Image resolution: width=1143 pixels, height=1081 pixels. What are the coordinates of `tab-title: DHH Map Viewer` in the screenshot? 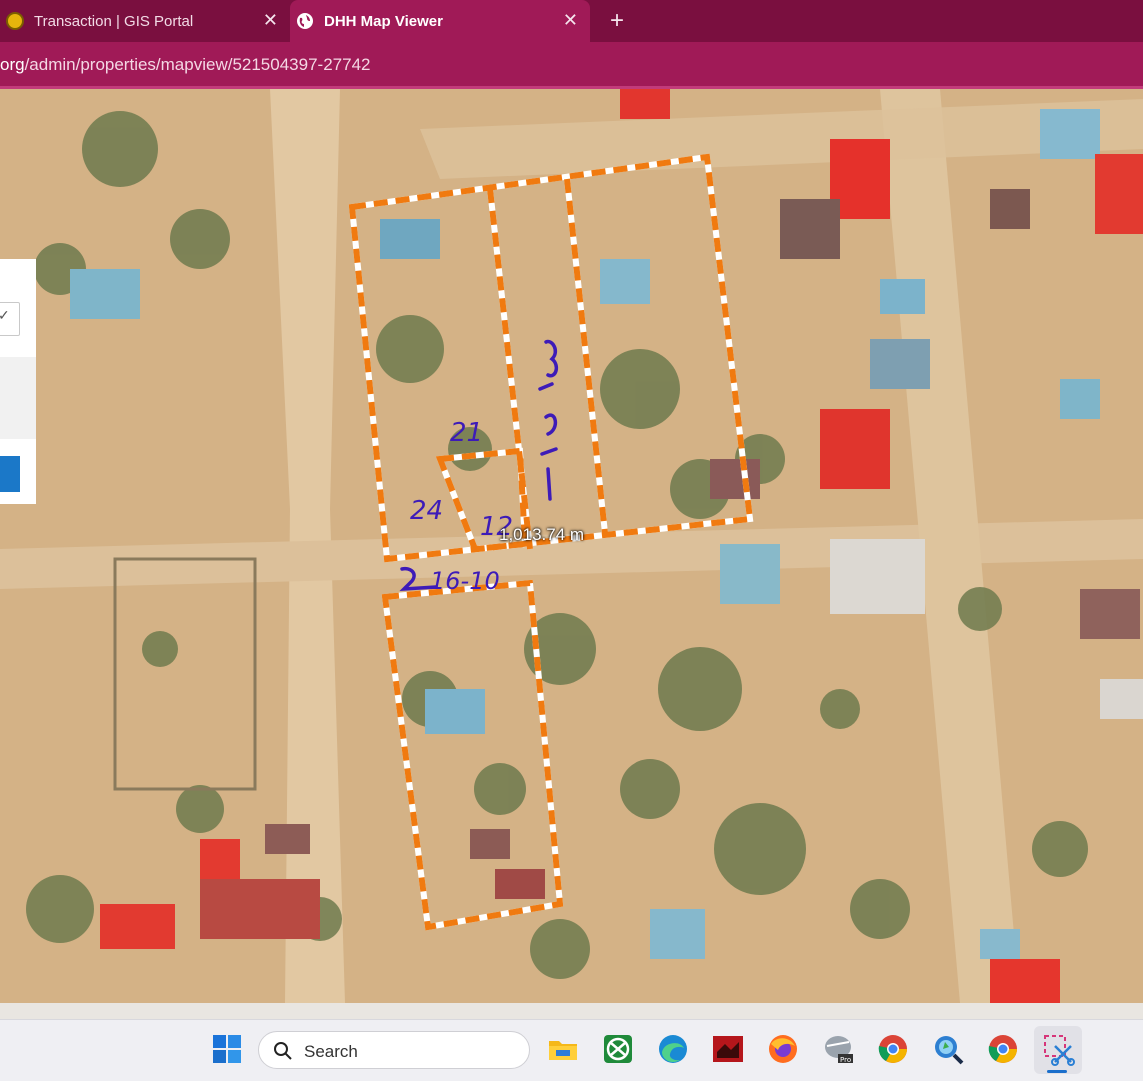 It's located at (383, 21).